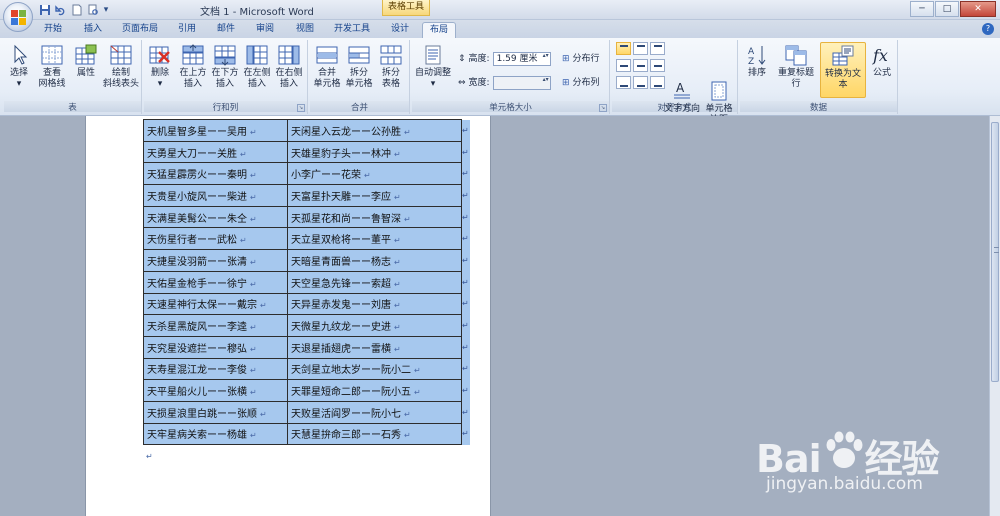  Describe the element at coordinates (19, 70) in the screenshot. I see `select-button: 选择 ▾` at that location.